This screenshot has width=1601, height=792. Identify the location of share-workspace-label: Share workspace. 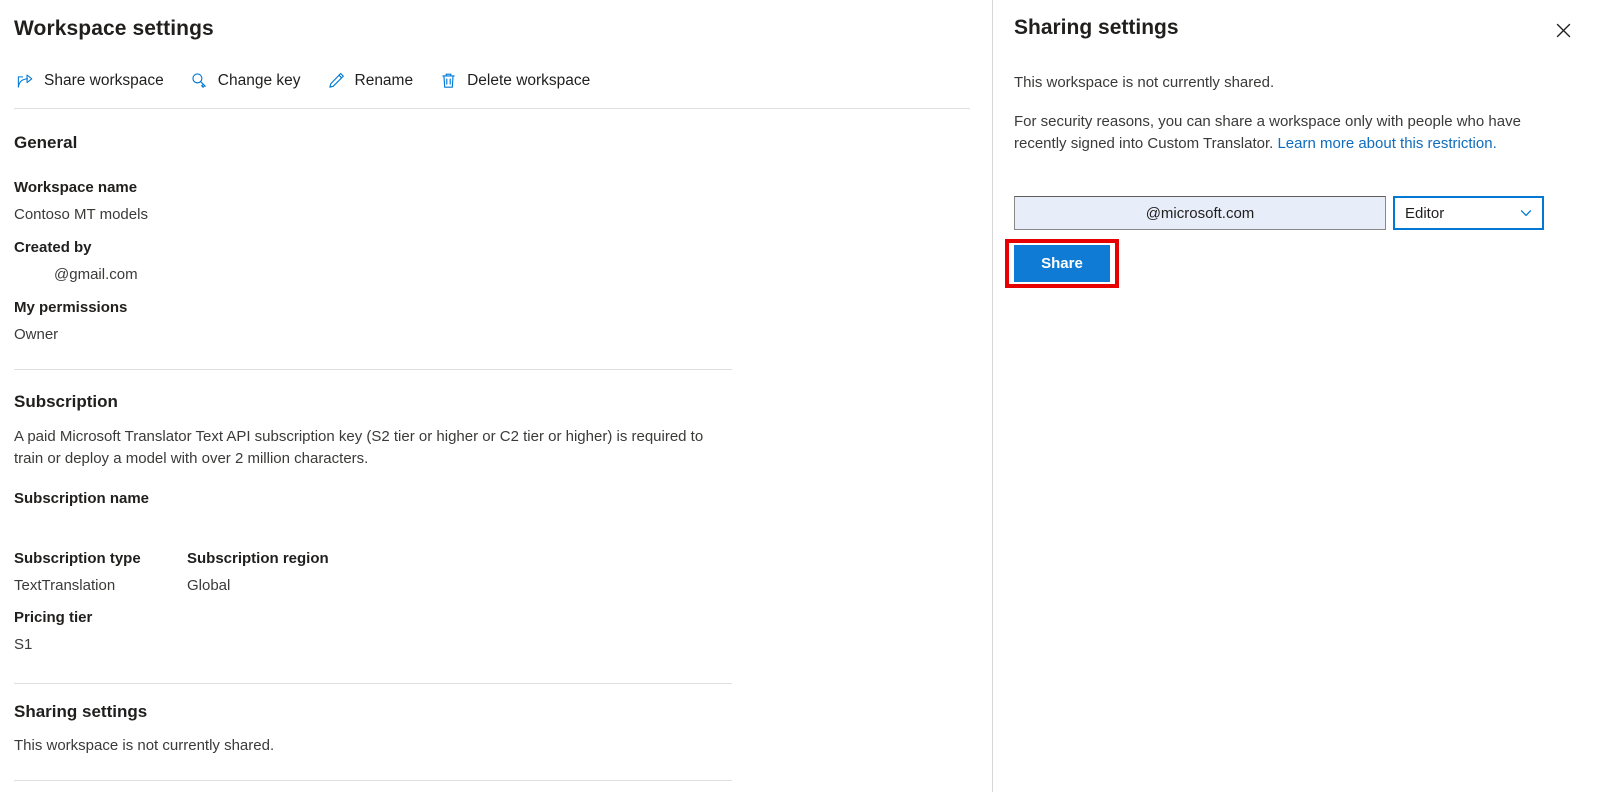
(104, 80).